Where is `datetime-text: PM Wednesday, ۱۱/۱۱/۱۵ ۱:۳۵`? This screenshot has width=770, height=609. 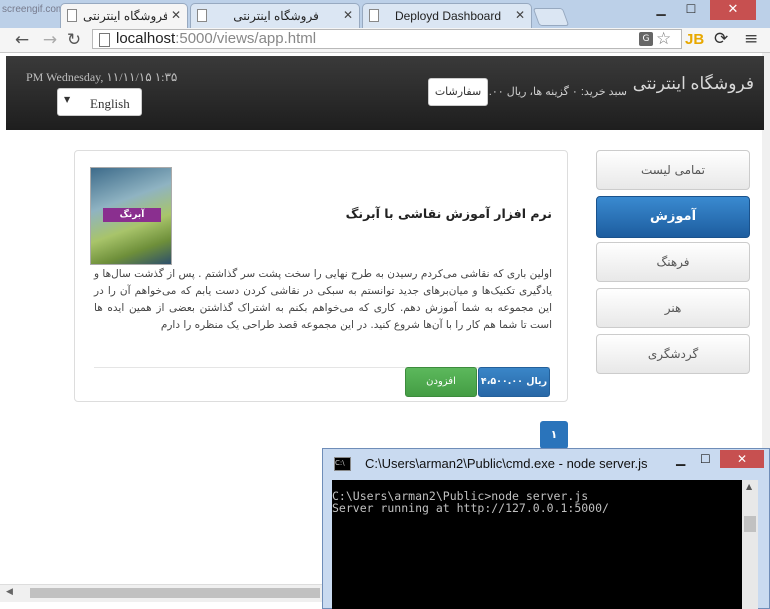 datetime-text: PM Wednesday, ۱۱/۱۱/۱۵ ۱:۳۵ is located at coordinates (102, 77).